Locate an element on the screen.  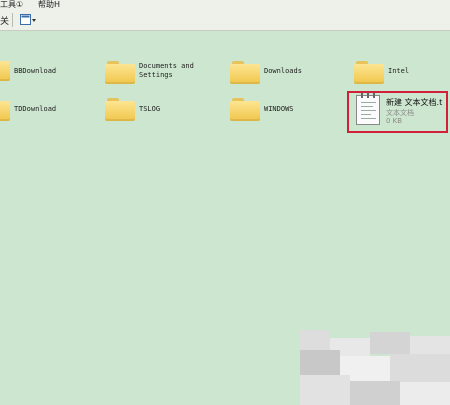
folder-label: Documents and Settings is located at coordinates (166, 70).